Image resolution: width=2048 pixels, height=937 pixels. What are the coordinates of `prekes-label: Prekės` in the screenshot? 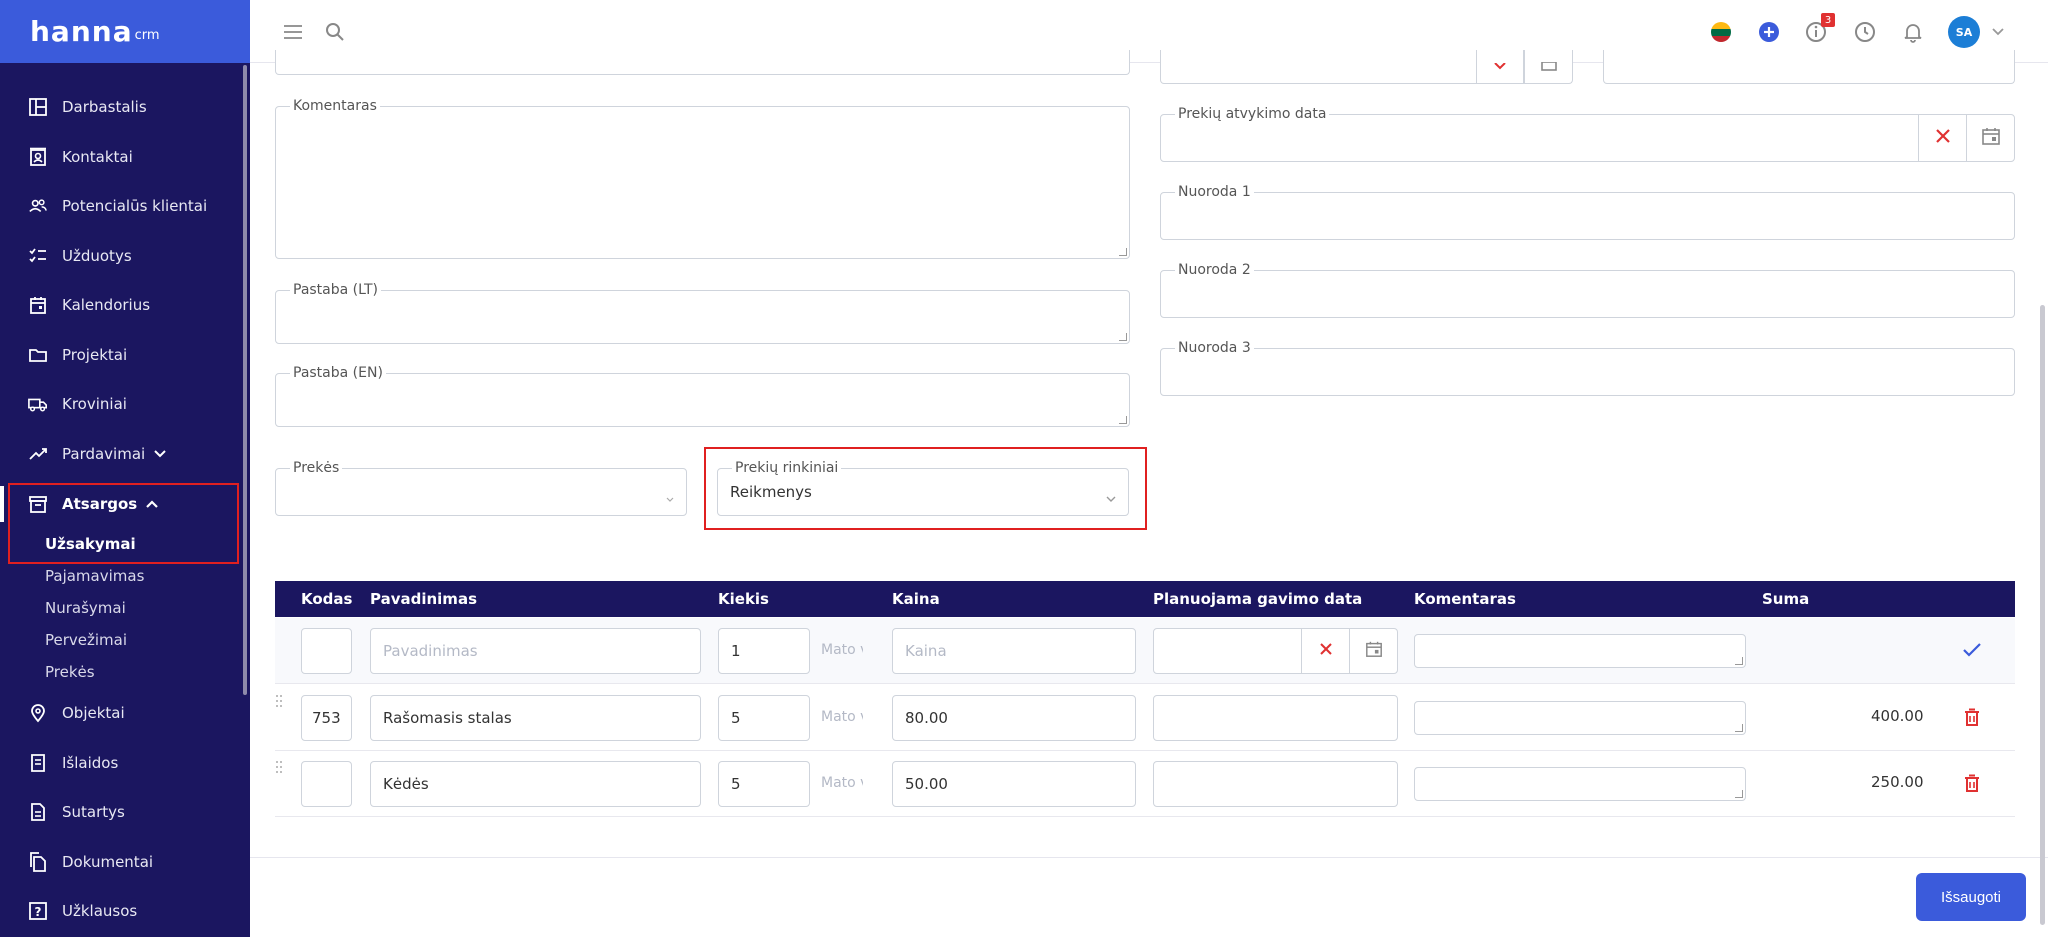 It's located at (316, 468).